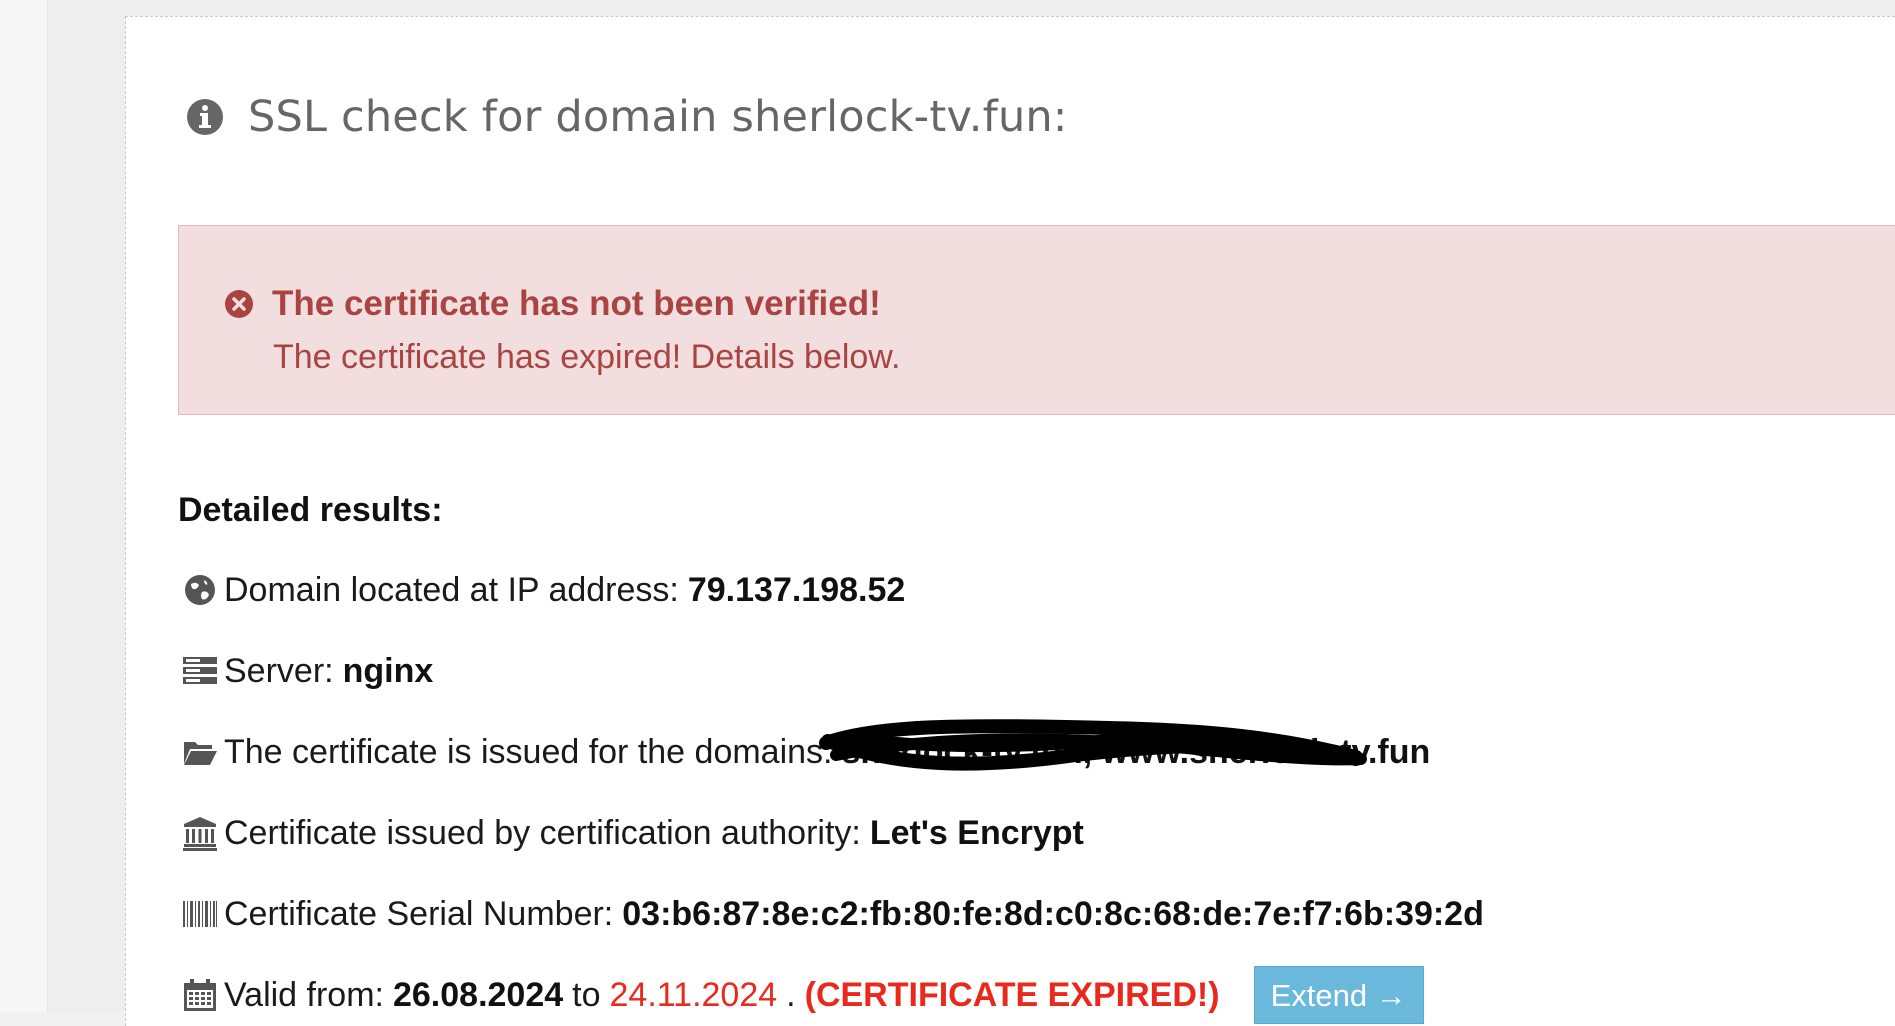  I want to click on certificate-expired-status: (CERTIFICATE EXPIRED!), so click(1012, 994).